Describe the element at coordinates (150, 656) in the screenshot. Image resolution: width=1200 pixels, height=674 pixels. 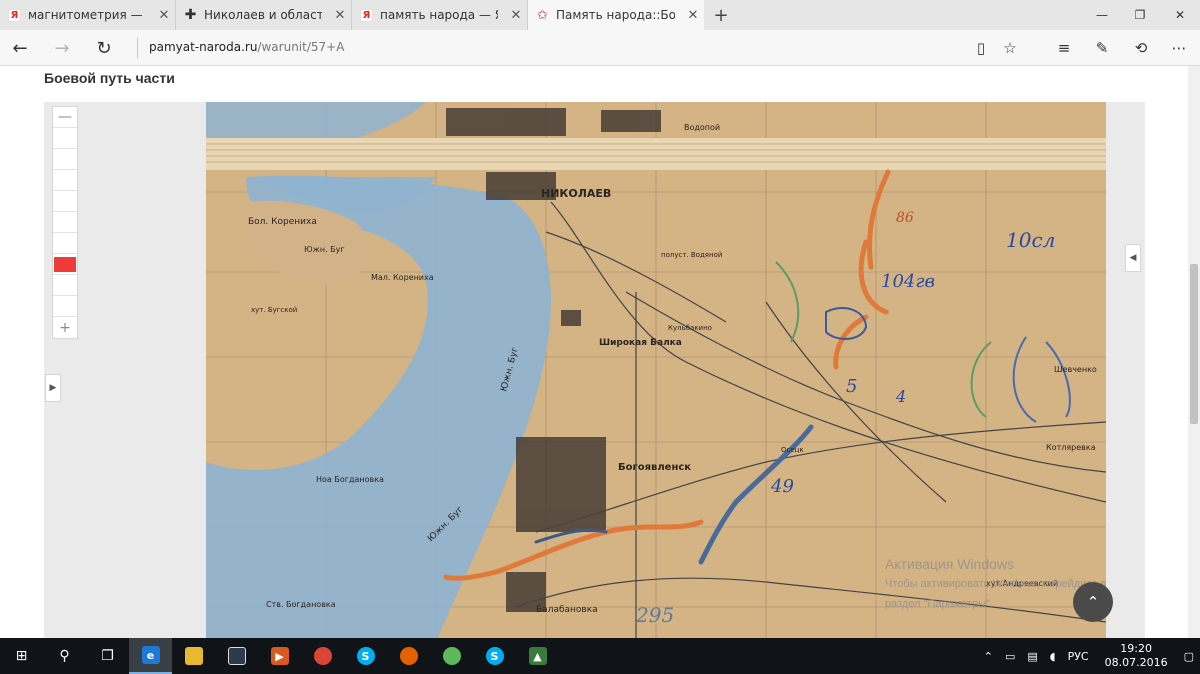
I see `edge-icon: e` at that location.